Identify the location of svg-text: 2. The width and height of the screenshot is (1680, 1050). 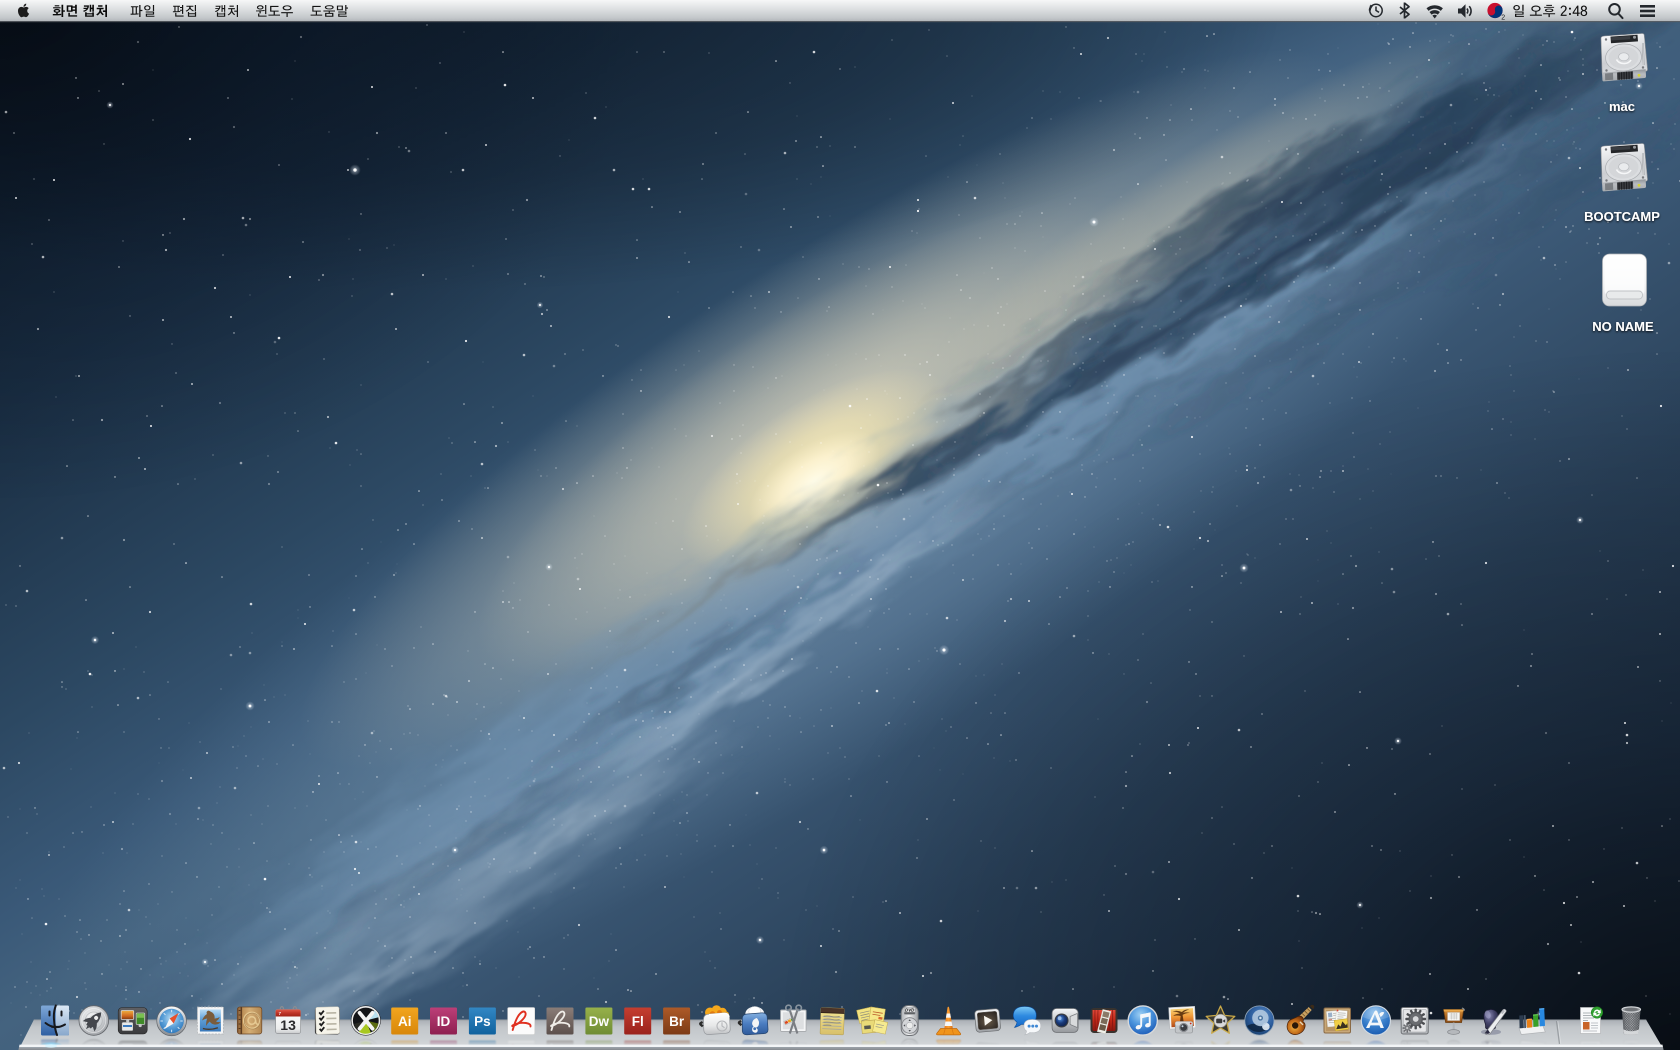
(1503, 18).